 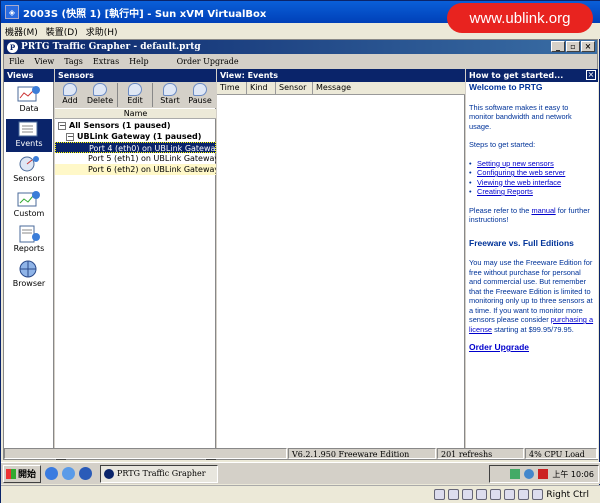 I want to click on maximize-button: ▫, so click(x=573, y=46).